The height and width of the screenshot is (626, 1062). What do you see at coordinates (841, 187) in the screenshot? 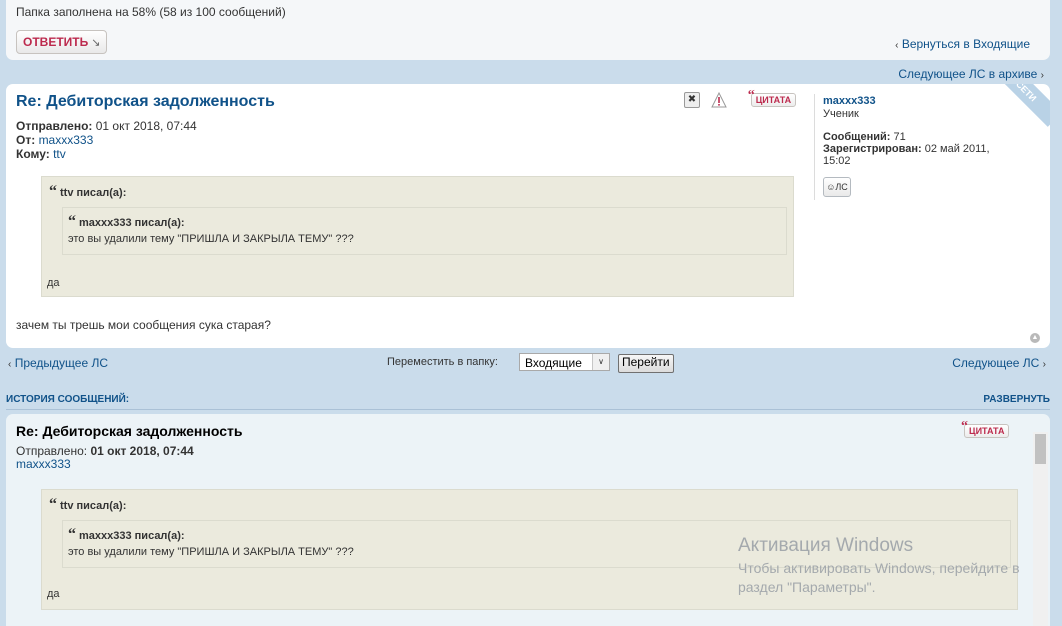
I see `pm-label: ЛС` at bounding box center [841, 187].